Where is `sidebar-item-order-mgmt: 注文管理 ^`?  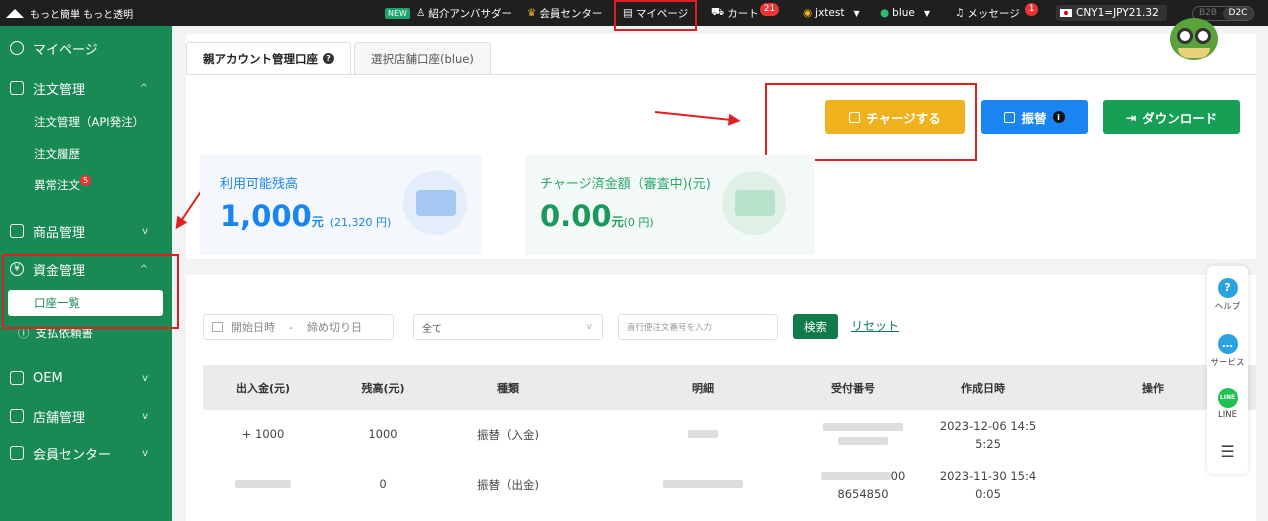 sidebar-item-order-mgmt: 注文管理 ^ is located at coordinates (86, 88).